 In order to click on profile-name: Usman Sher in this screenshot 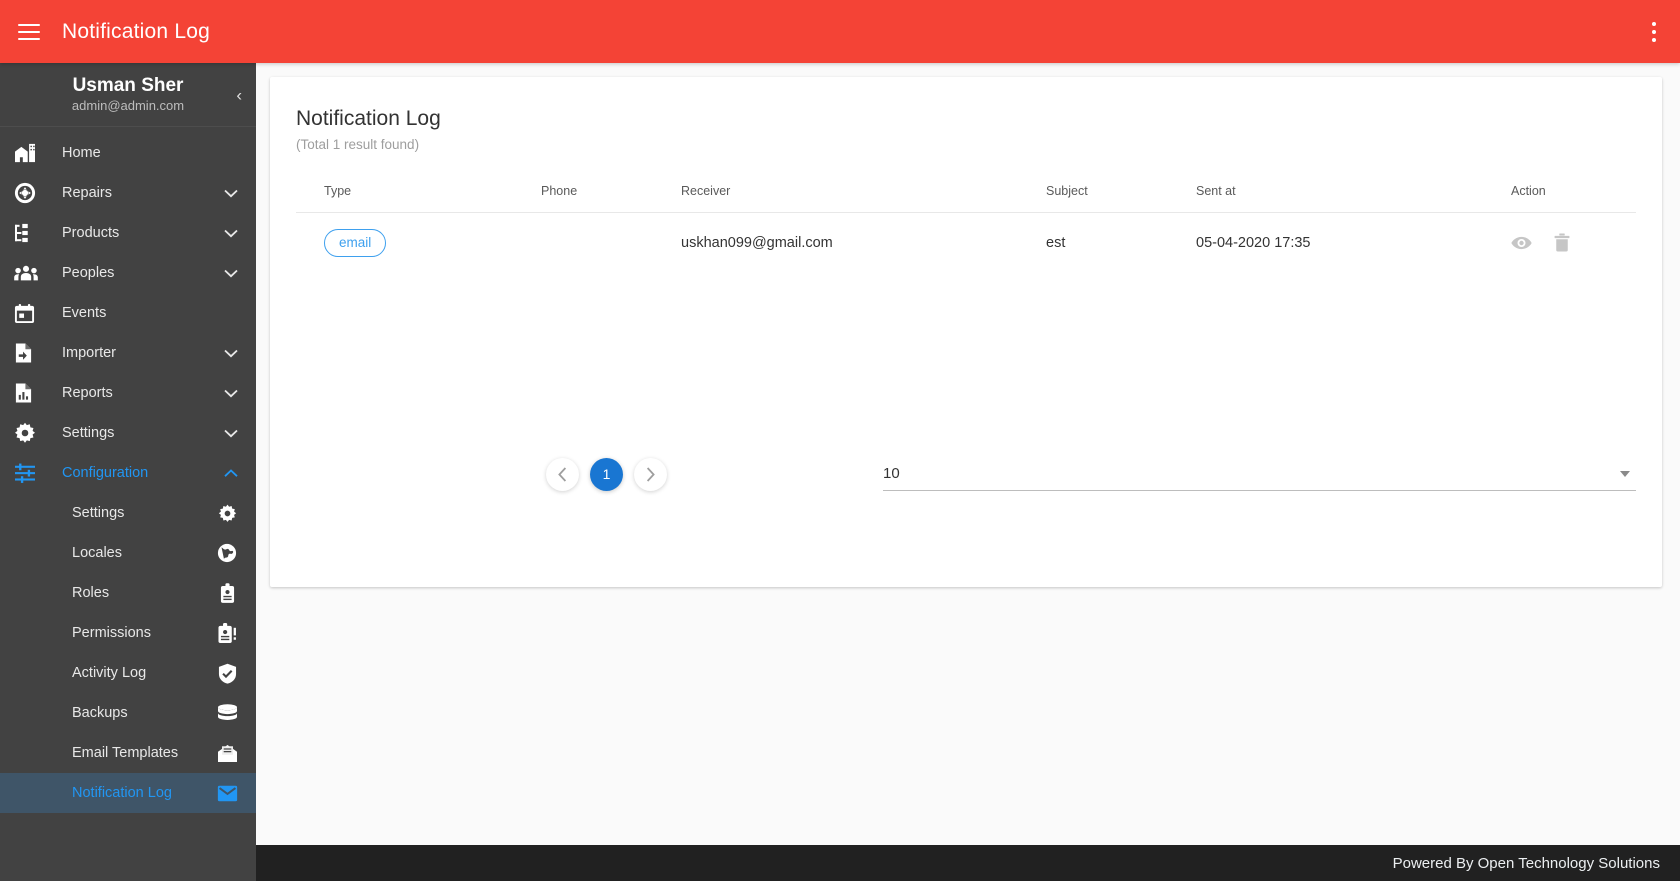, I will do `click(128, 85)`.